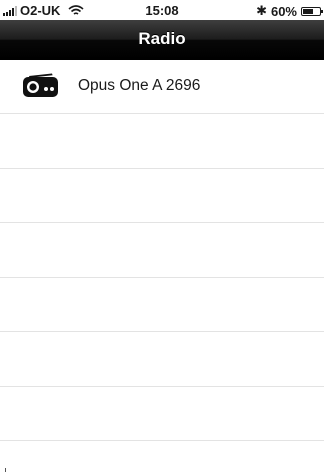  I want to click on battery-percent: 60%, so click(283, 11).